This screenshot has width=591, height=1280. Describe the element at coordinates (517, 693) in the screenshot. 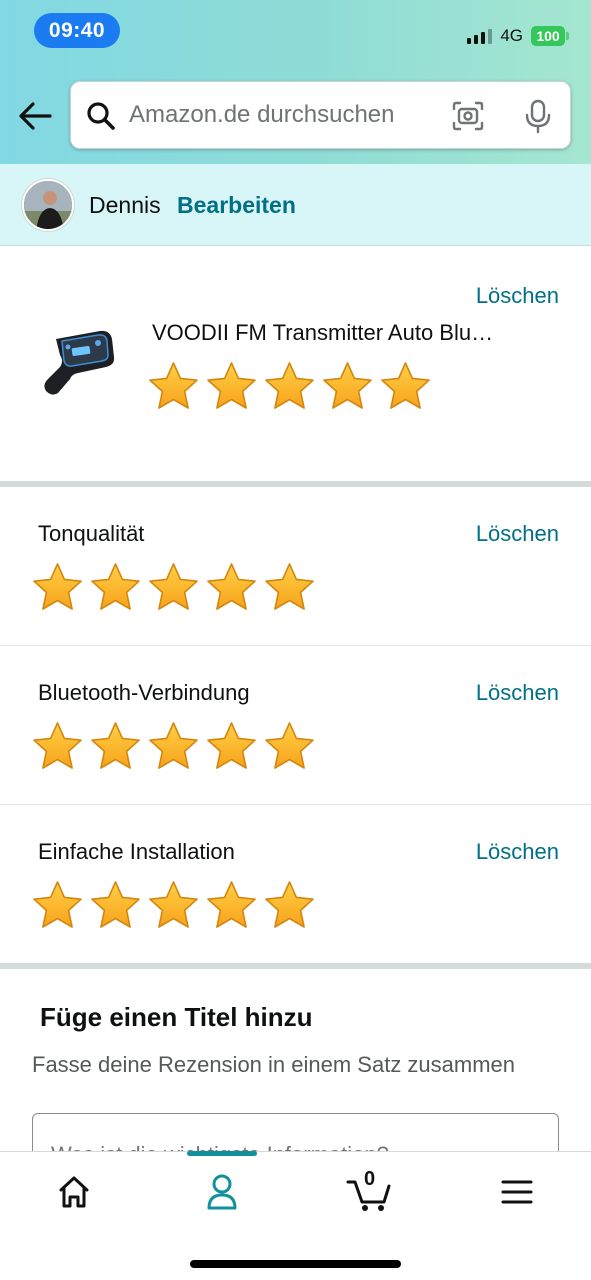

I see `delete-bluetooth-link: Löschen` at that location.